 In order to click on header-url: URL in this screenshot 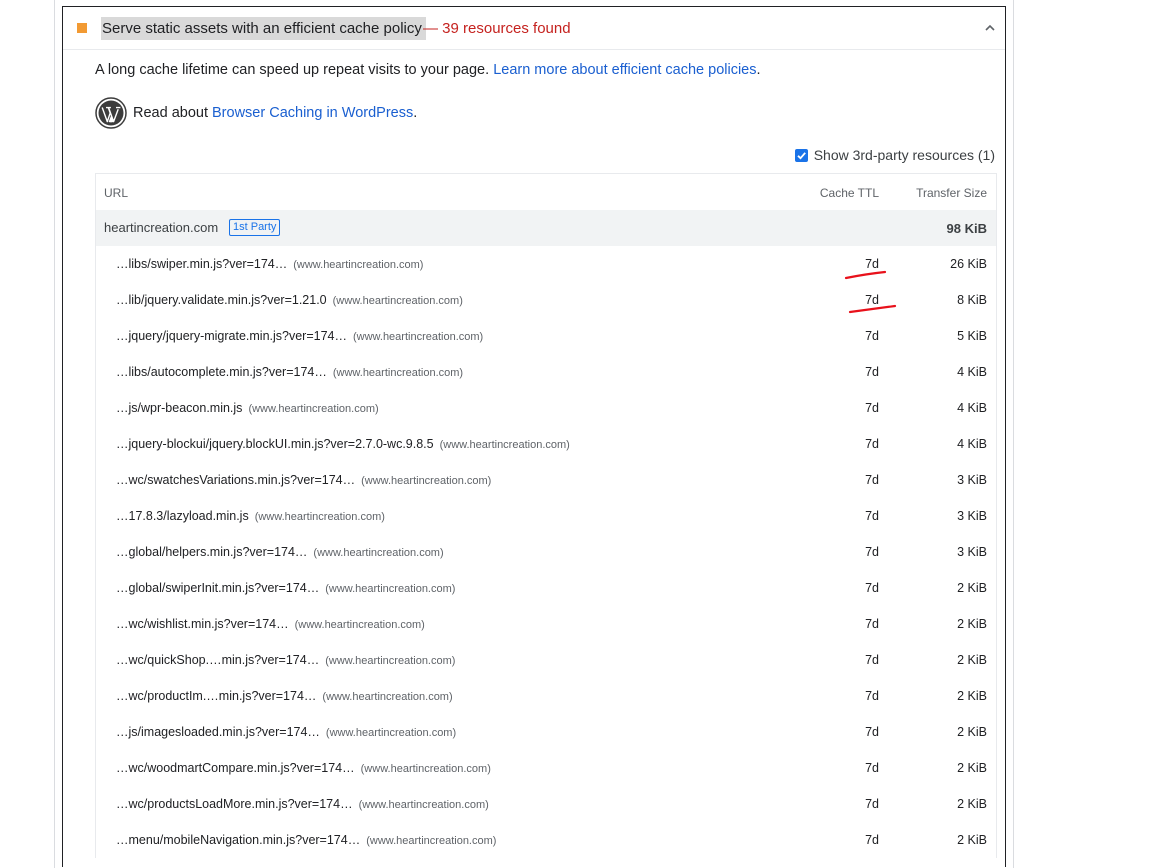, I will do `click(116, 193)`.